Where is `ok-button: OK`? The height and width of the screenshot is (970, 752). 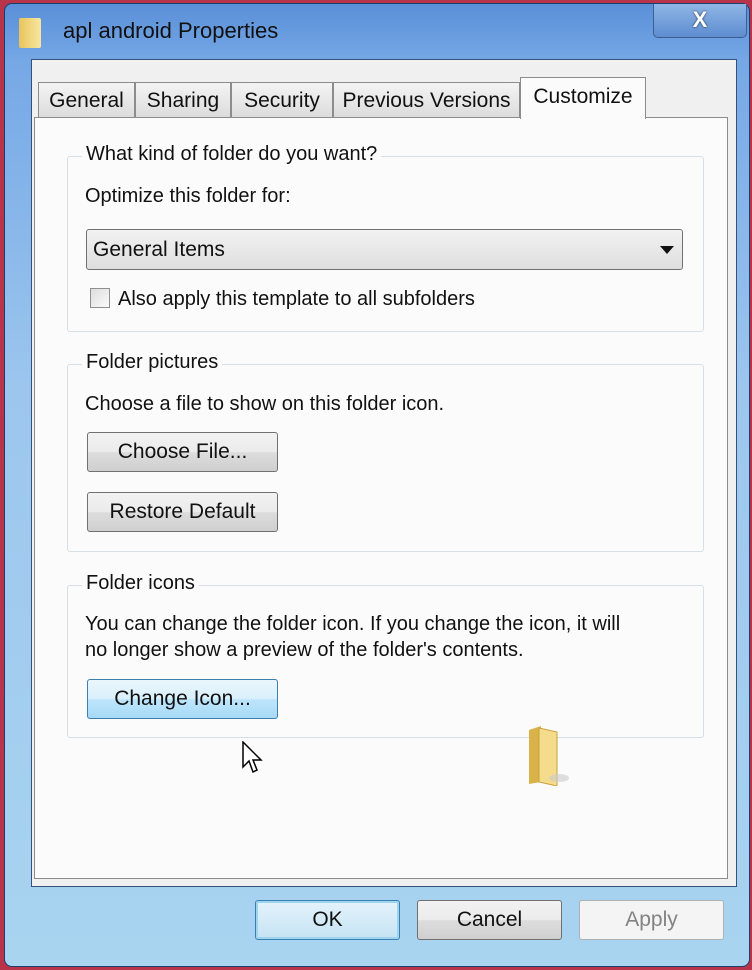 ok-button: OK is located at coordinates (327, 920).